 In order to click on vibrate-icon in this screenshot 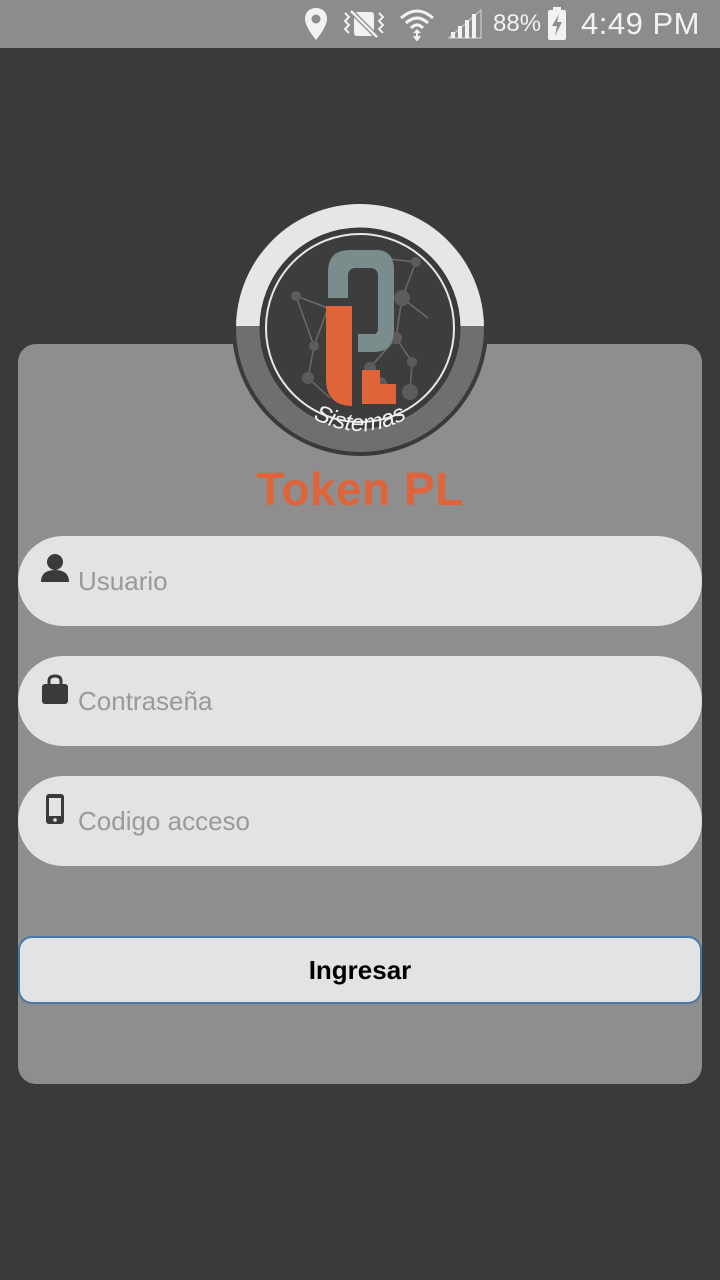, I will do `click(364, 24)`.